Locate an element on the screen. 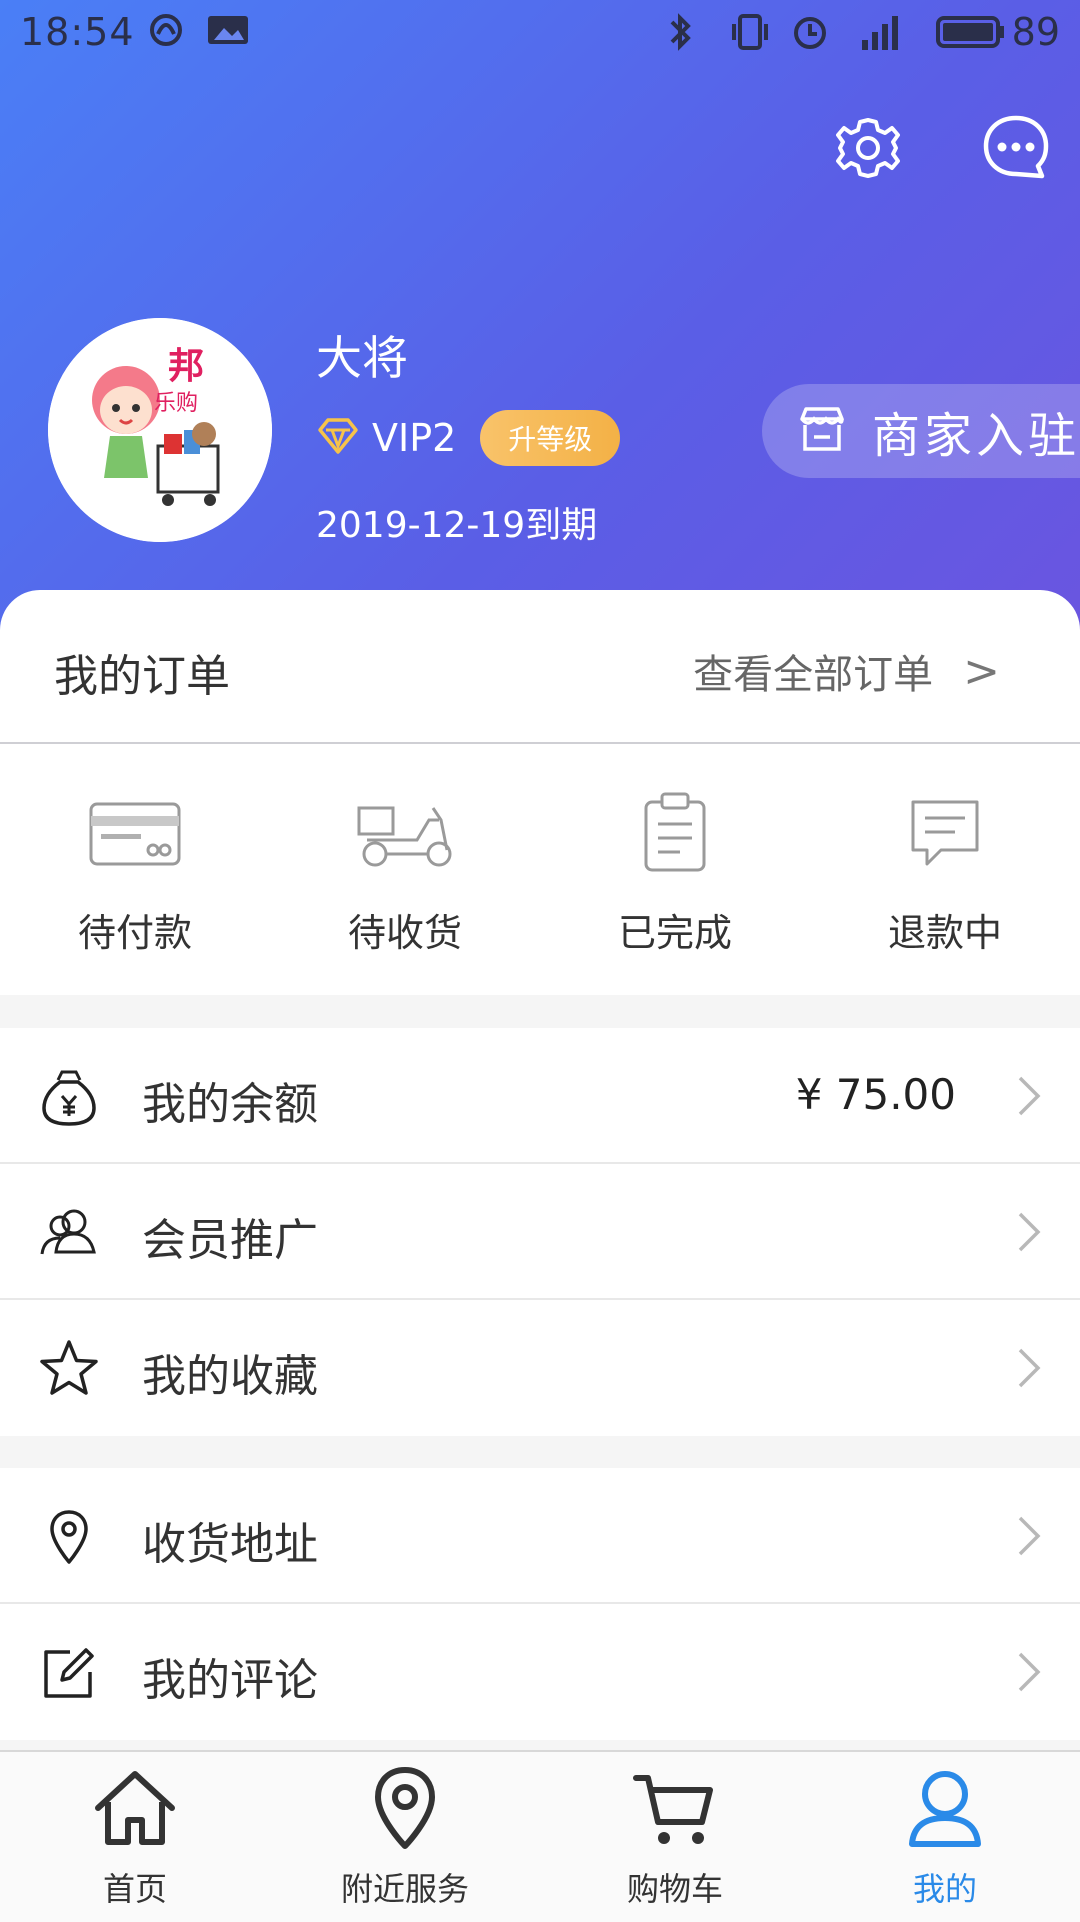 This screenshot has height=1922, width=1080. menu-row-favorites: 我的收藏 is located at coordinates (540, 1368).